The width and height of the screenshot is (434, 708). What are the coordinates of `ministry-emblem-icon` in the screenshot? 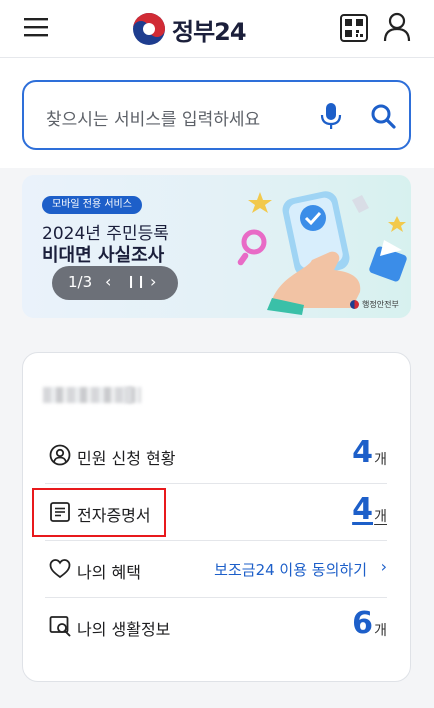 It's located at (354, 304).